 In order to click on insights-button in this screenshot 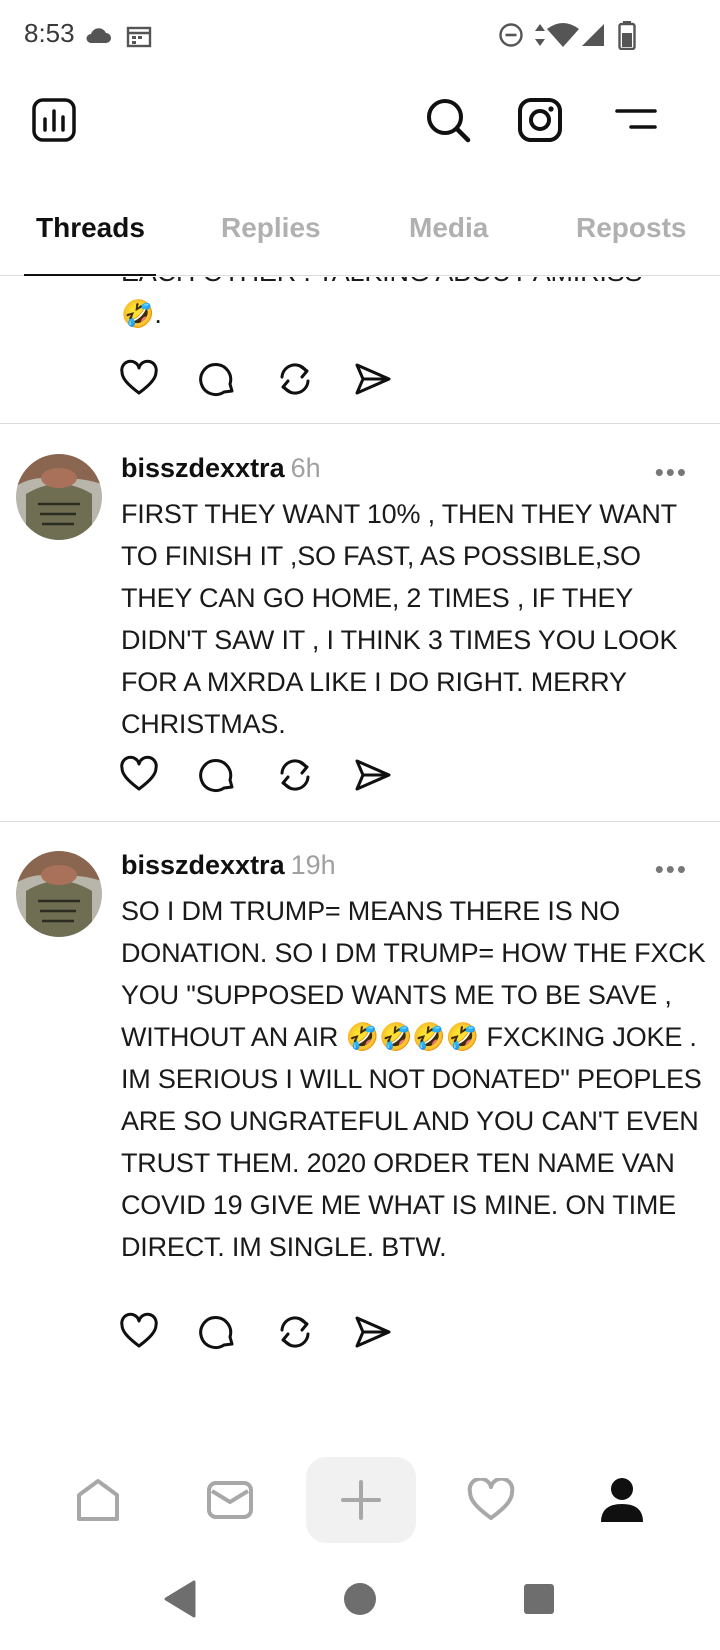, I will do `click(54, 120)`.